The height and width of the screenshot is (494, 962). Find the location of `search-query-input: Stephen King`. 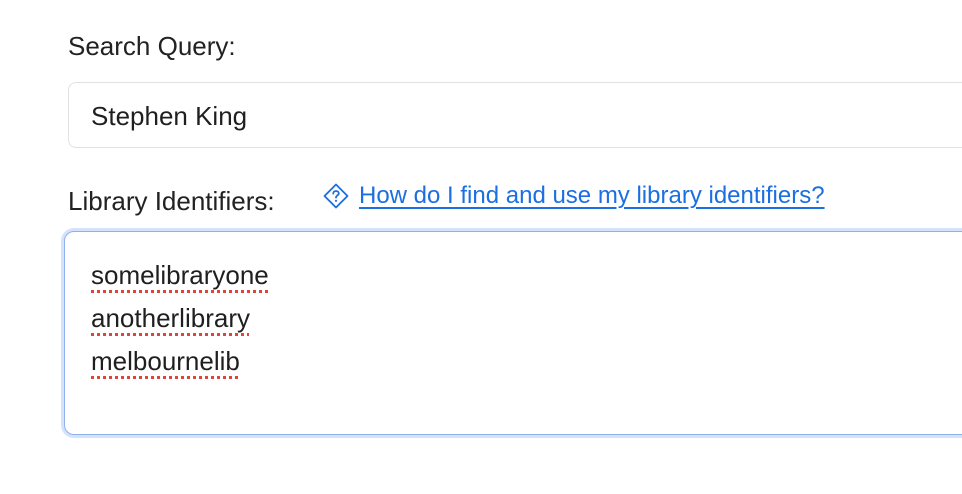

search-query-input: Stephen King is located at coordinates (515, 115).